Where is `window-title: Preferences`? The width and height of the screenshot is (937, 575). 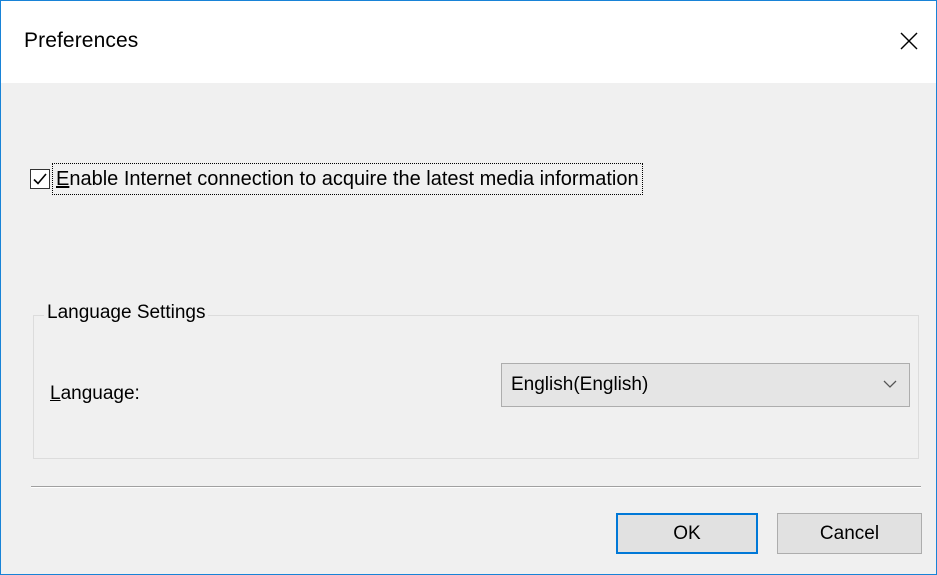
window-title: Preferences is located at coordinates (81, 40).